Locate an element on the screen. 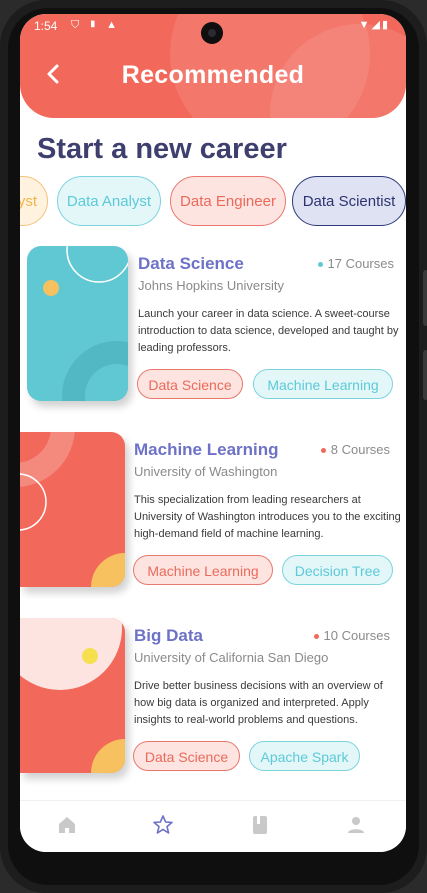 The width and height of the screenshot is (427, 893). chip-data-scientist: Data Scientist is located at coordinates (349, 201).